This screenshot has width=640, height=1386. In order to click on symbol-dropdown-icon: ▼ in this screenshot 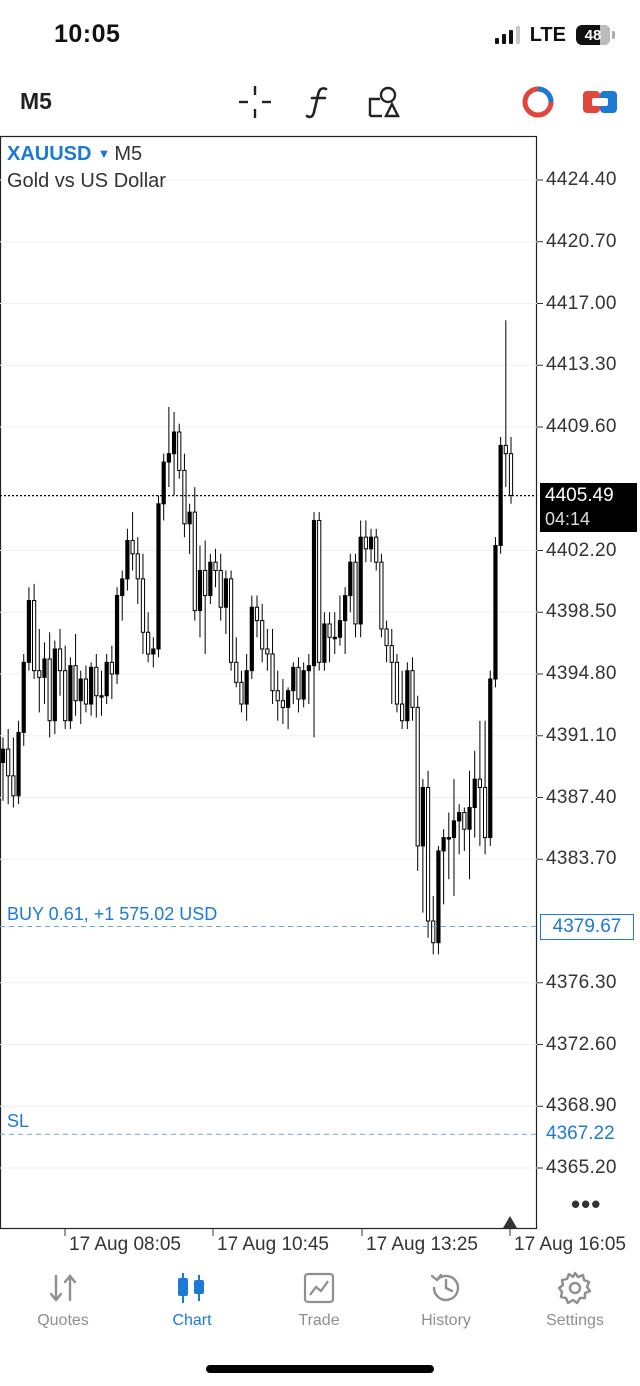, I will do `click(103, 153)`.